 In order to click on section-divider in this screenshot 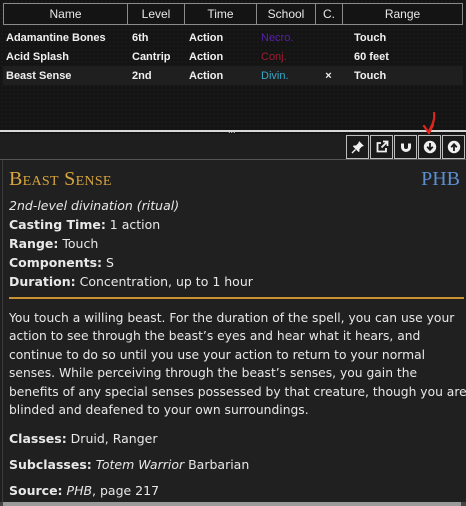, I will do `click(236, 298)`.